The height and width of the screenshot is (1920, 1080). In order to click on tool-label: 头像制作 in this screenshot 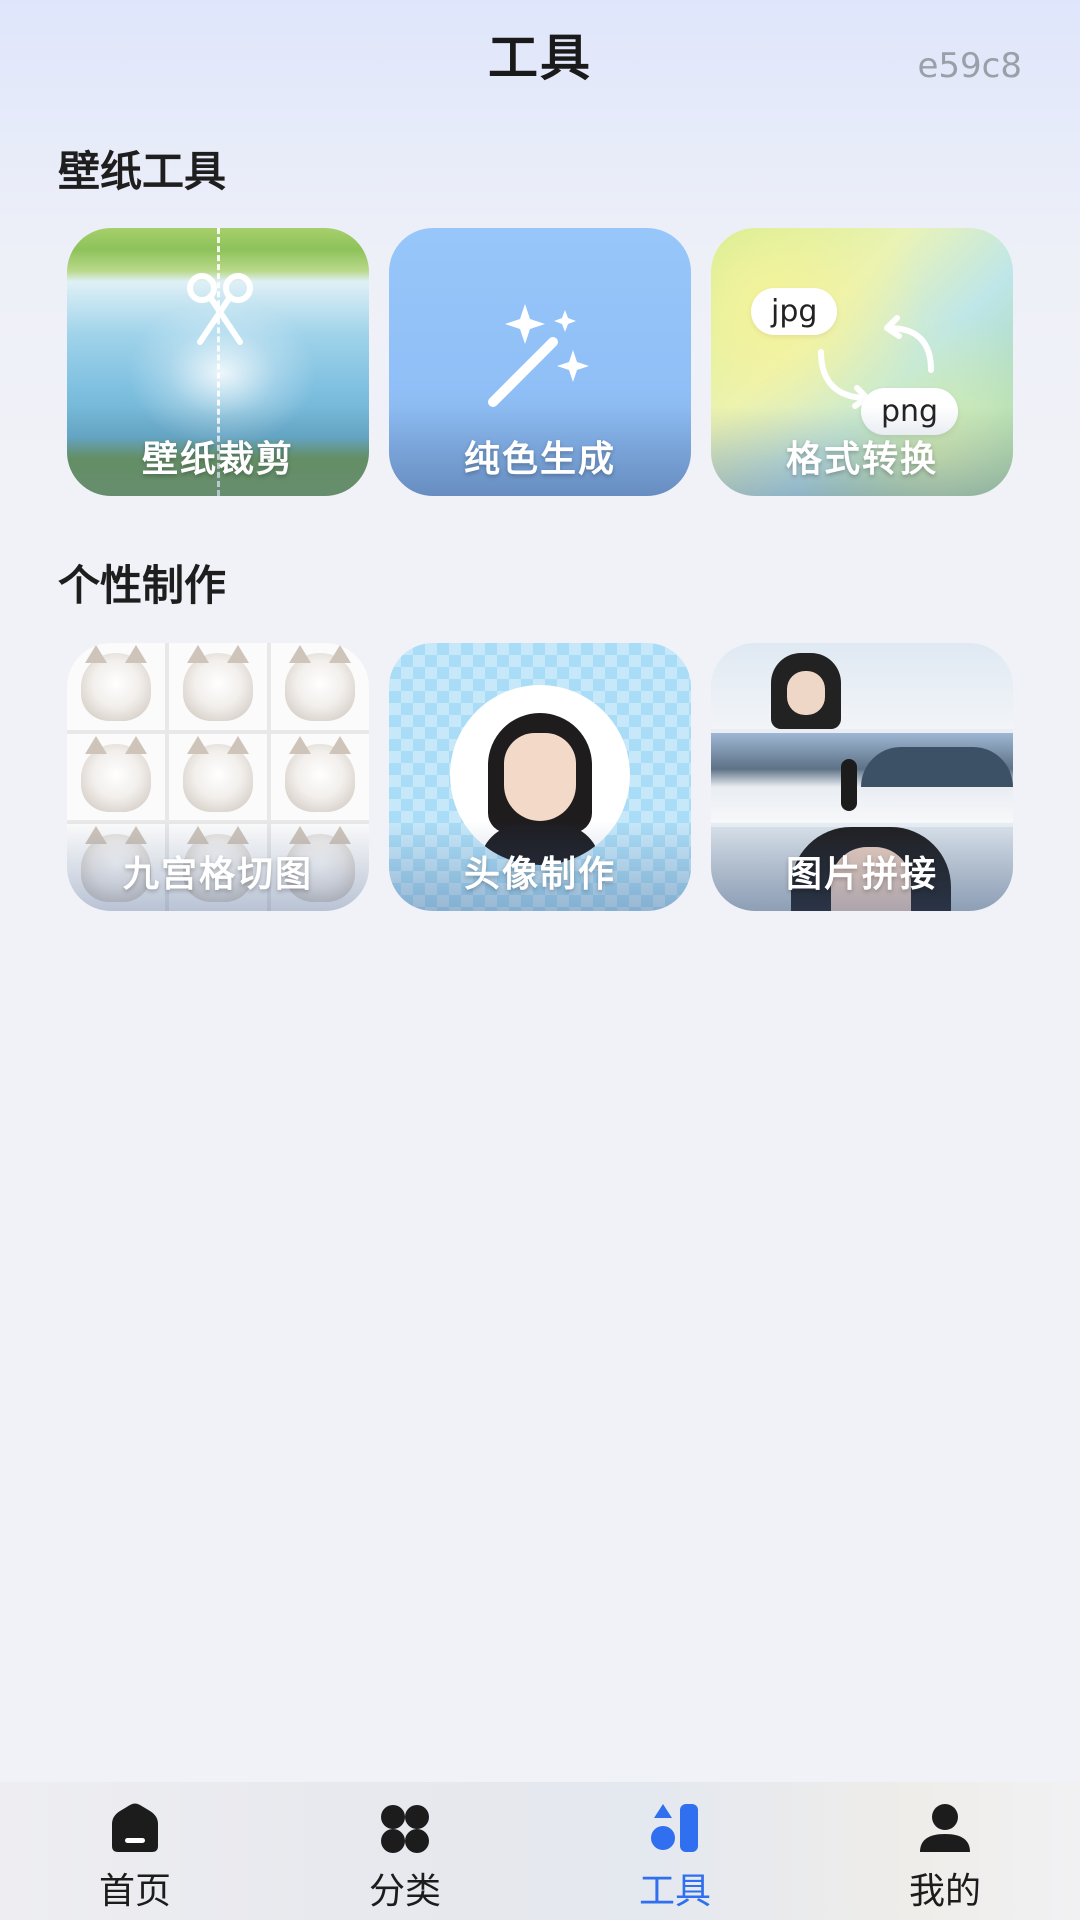, I will do `click(539, 874)`.